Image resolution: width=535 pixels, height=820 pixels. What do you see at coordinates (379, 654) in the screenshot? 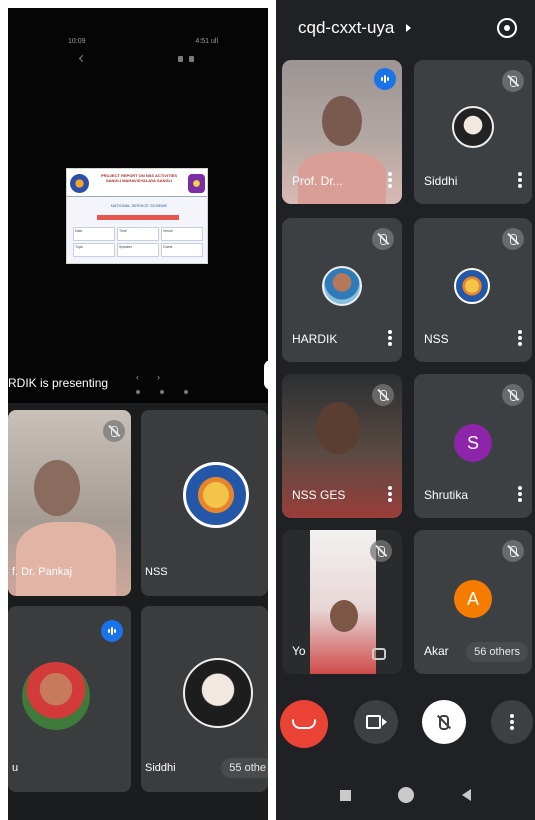
I see `effects-icon` at bounding box center [379, 654].